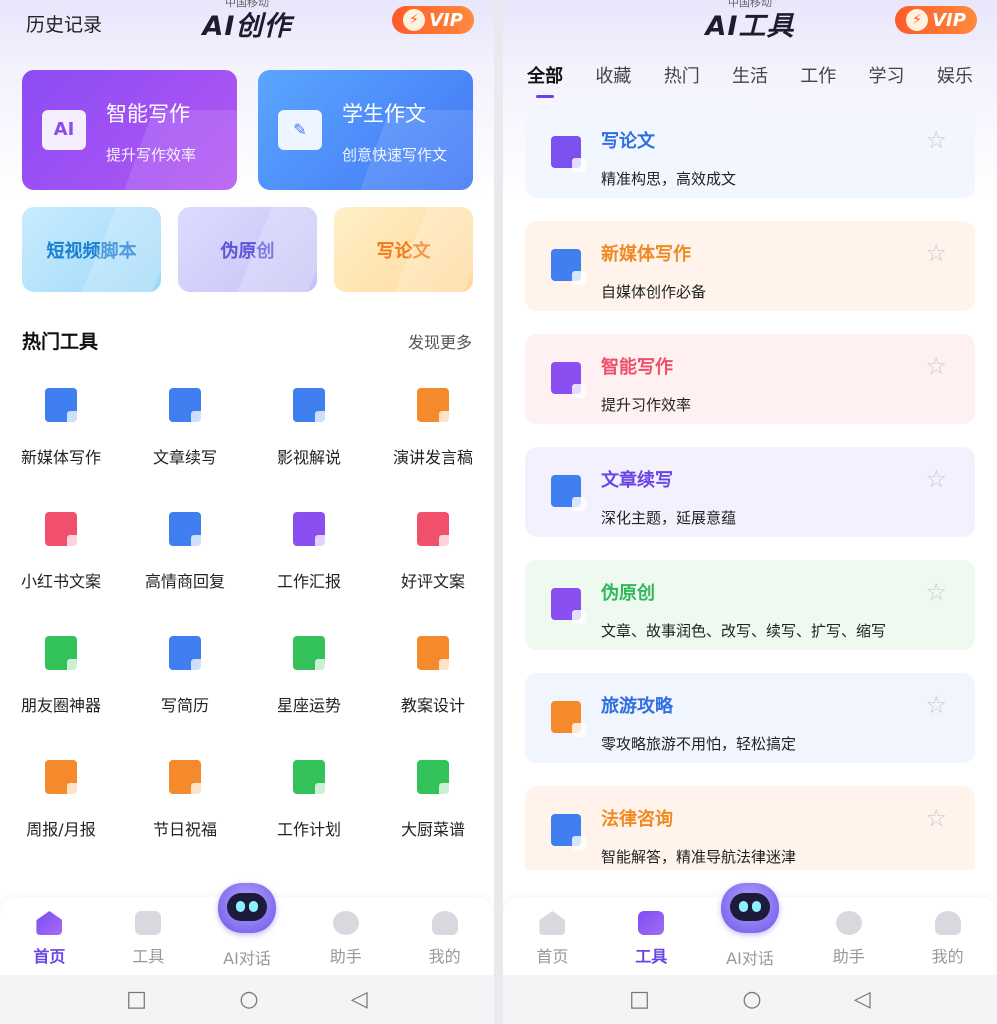  What do you see at coordinates (60, 705) in the screenshot?
I see `tool-label: 朋友圈神器` at bounding box center [60, 705].